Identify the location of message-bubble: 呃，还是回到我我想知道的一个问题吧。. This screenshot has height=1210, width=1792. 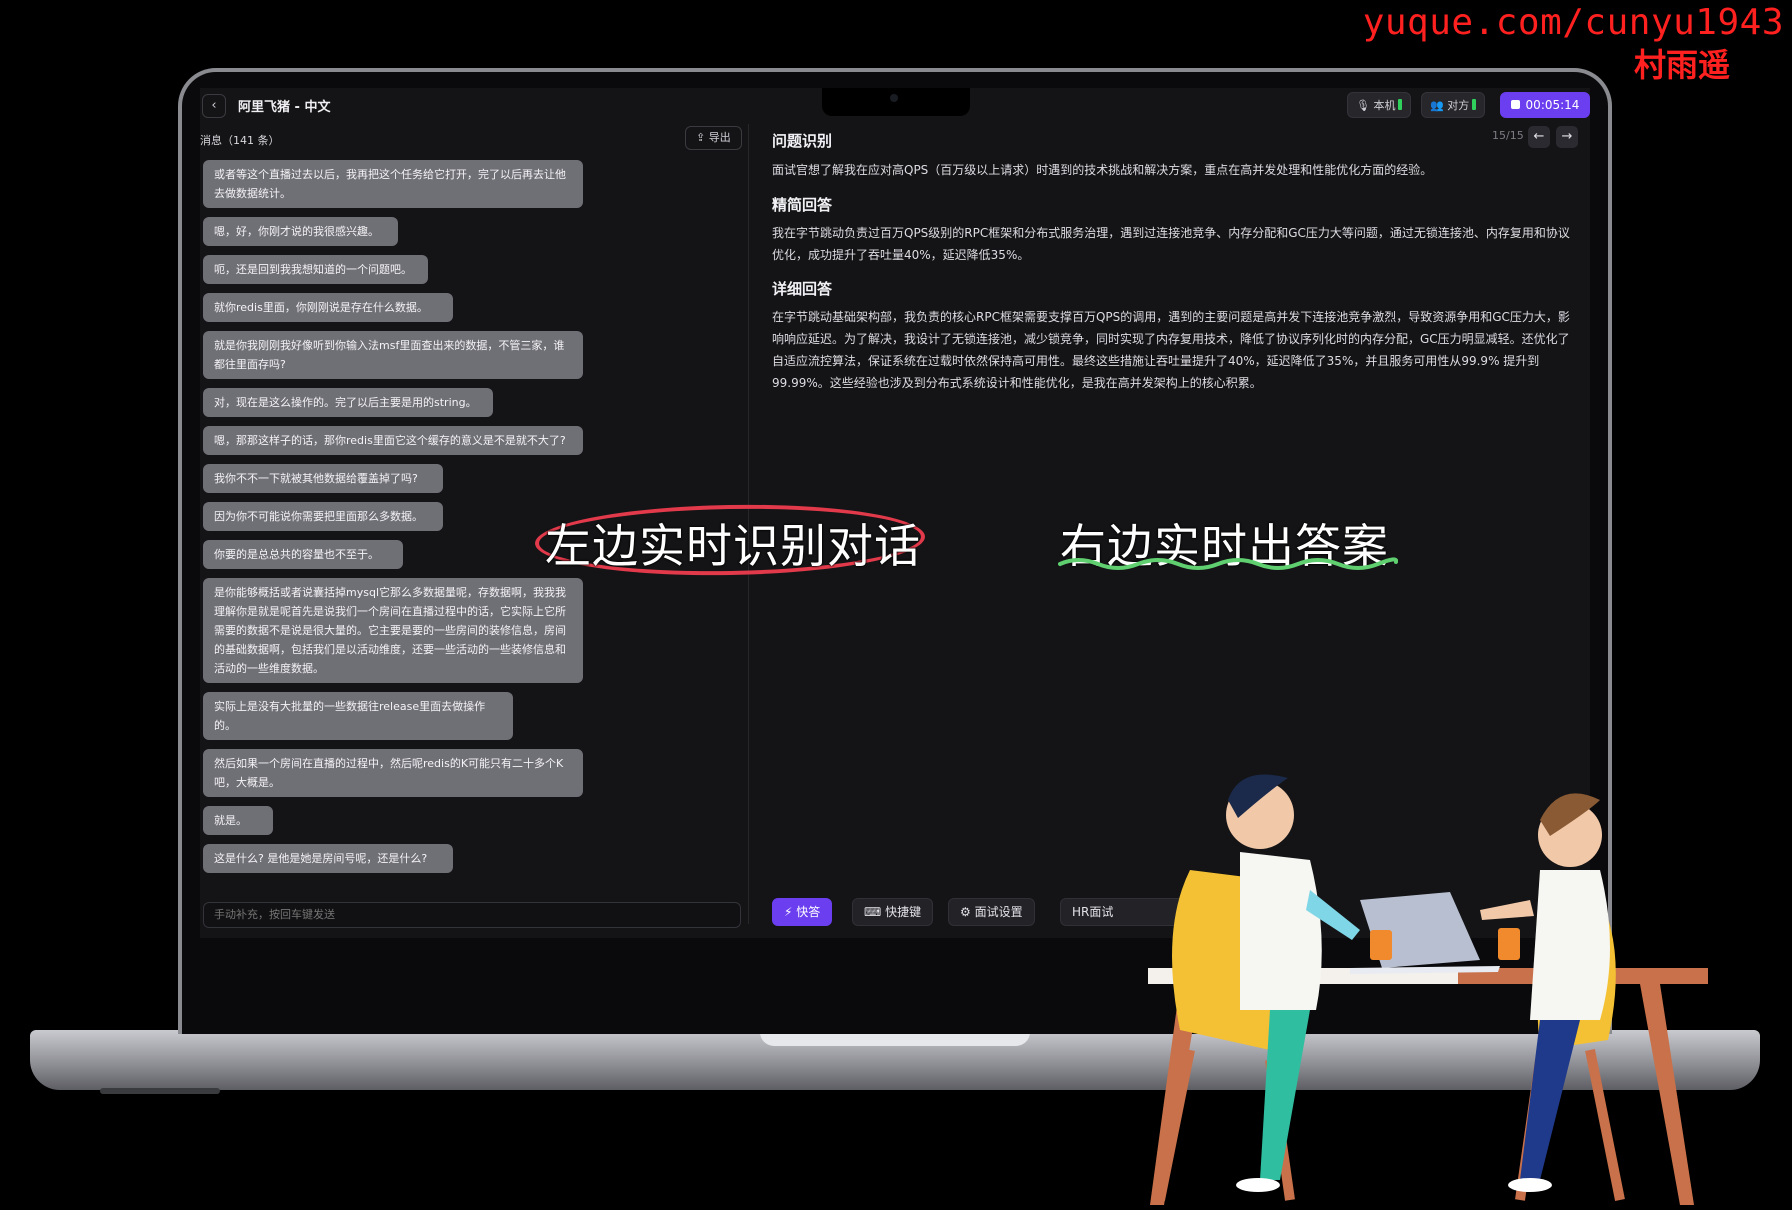
(315, 269).